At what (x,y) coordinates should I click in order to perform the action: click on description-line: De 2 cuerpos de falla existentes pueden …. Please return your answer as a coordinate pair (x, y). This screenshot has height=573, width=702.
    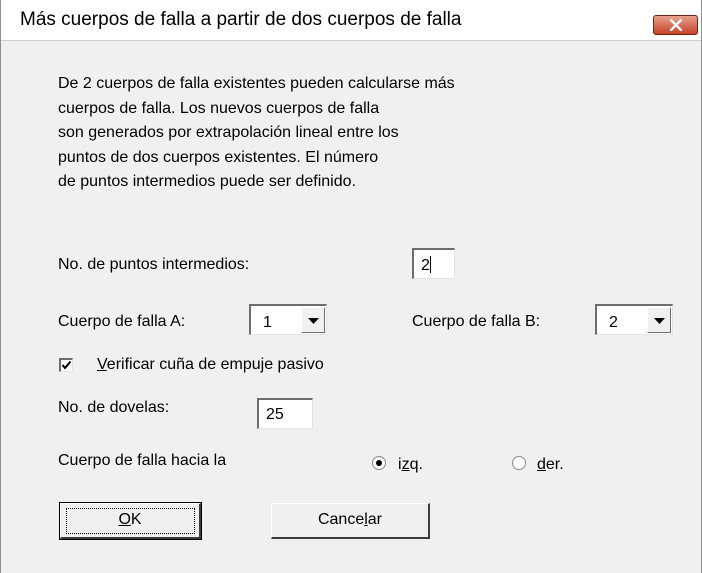
    Looking at the image, I should click on (256, 83).